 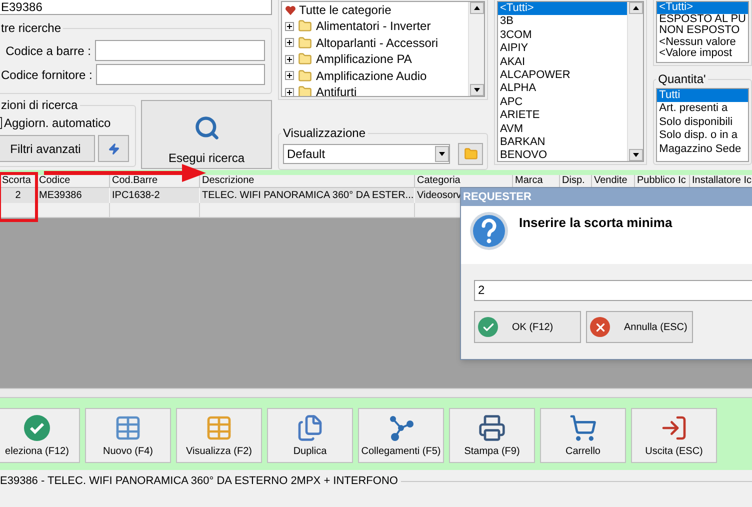 What do you see at coordinates (583, 428) in the screenshot?
I see `cart-icon` at bounding box center [583, 428].